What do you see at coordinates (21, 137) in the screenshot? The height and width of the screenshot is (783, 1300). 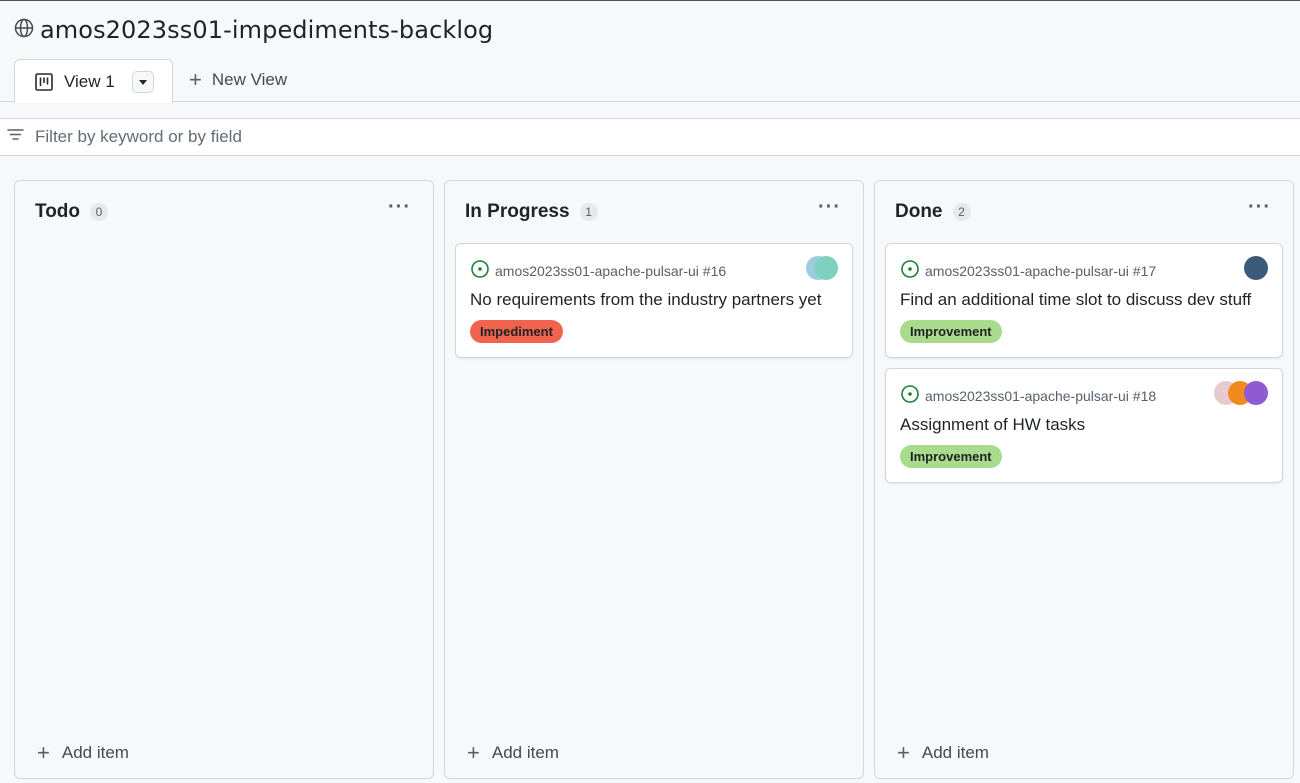 I see `filter-icon` at bounding box center [21, 137].